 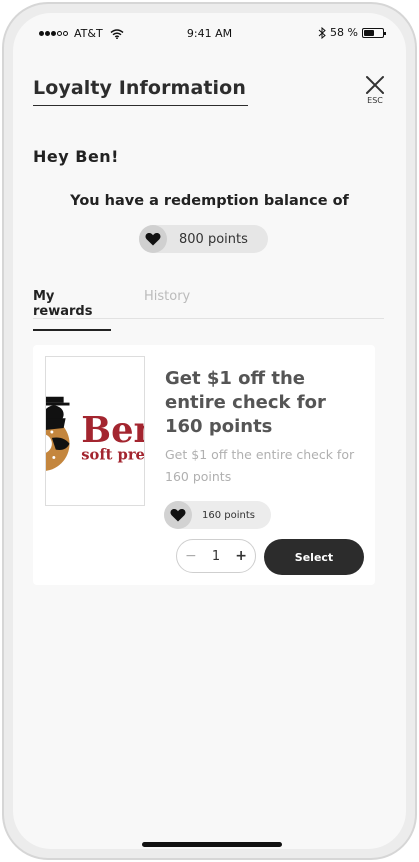 I want to click on status-bar: AT&T 9:41 AM 58 %, so click(x=209, y=33).